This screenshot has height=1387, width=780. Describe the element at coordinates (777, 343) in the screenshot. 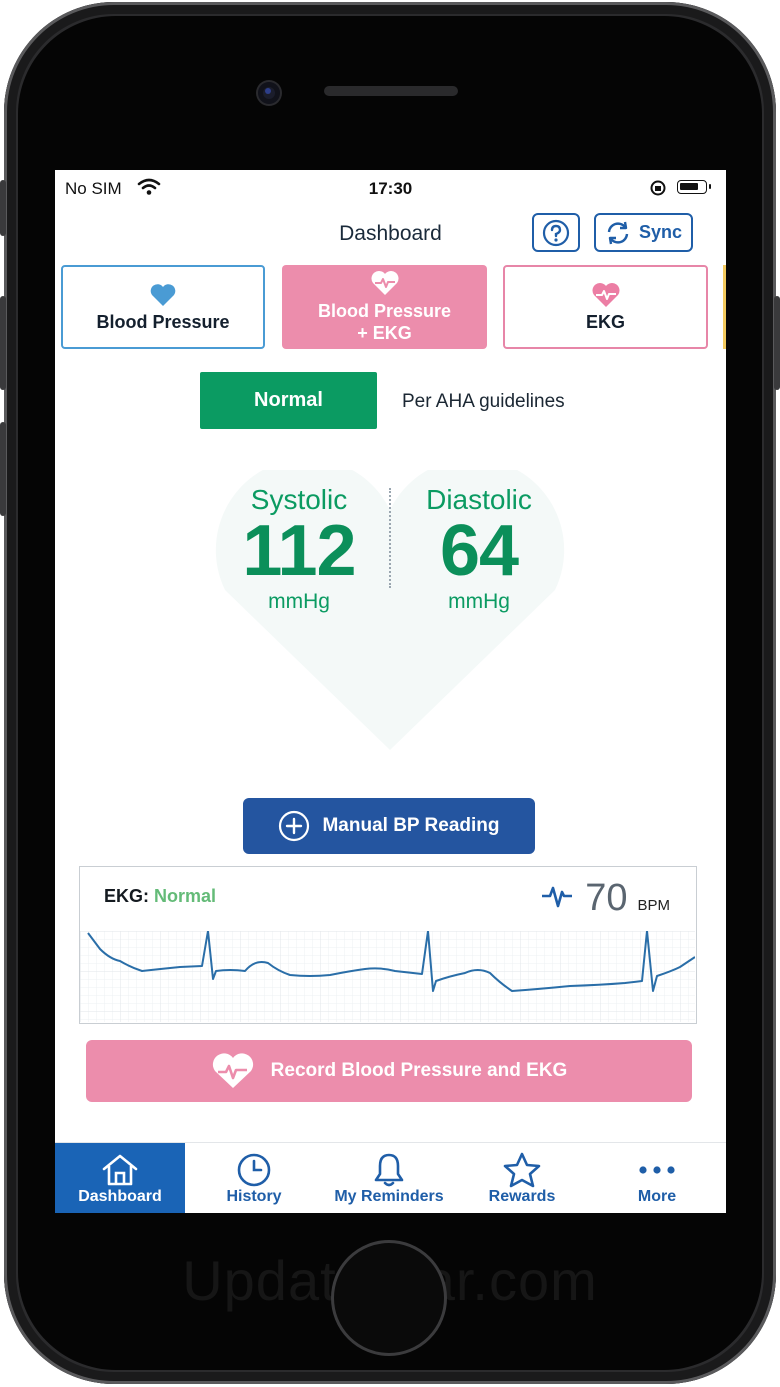

I see `power-button` at that location.